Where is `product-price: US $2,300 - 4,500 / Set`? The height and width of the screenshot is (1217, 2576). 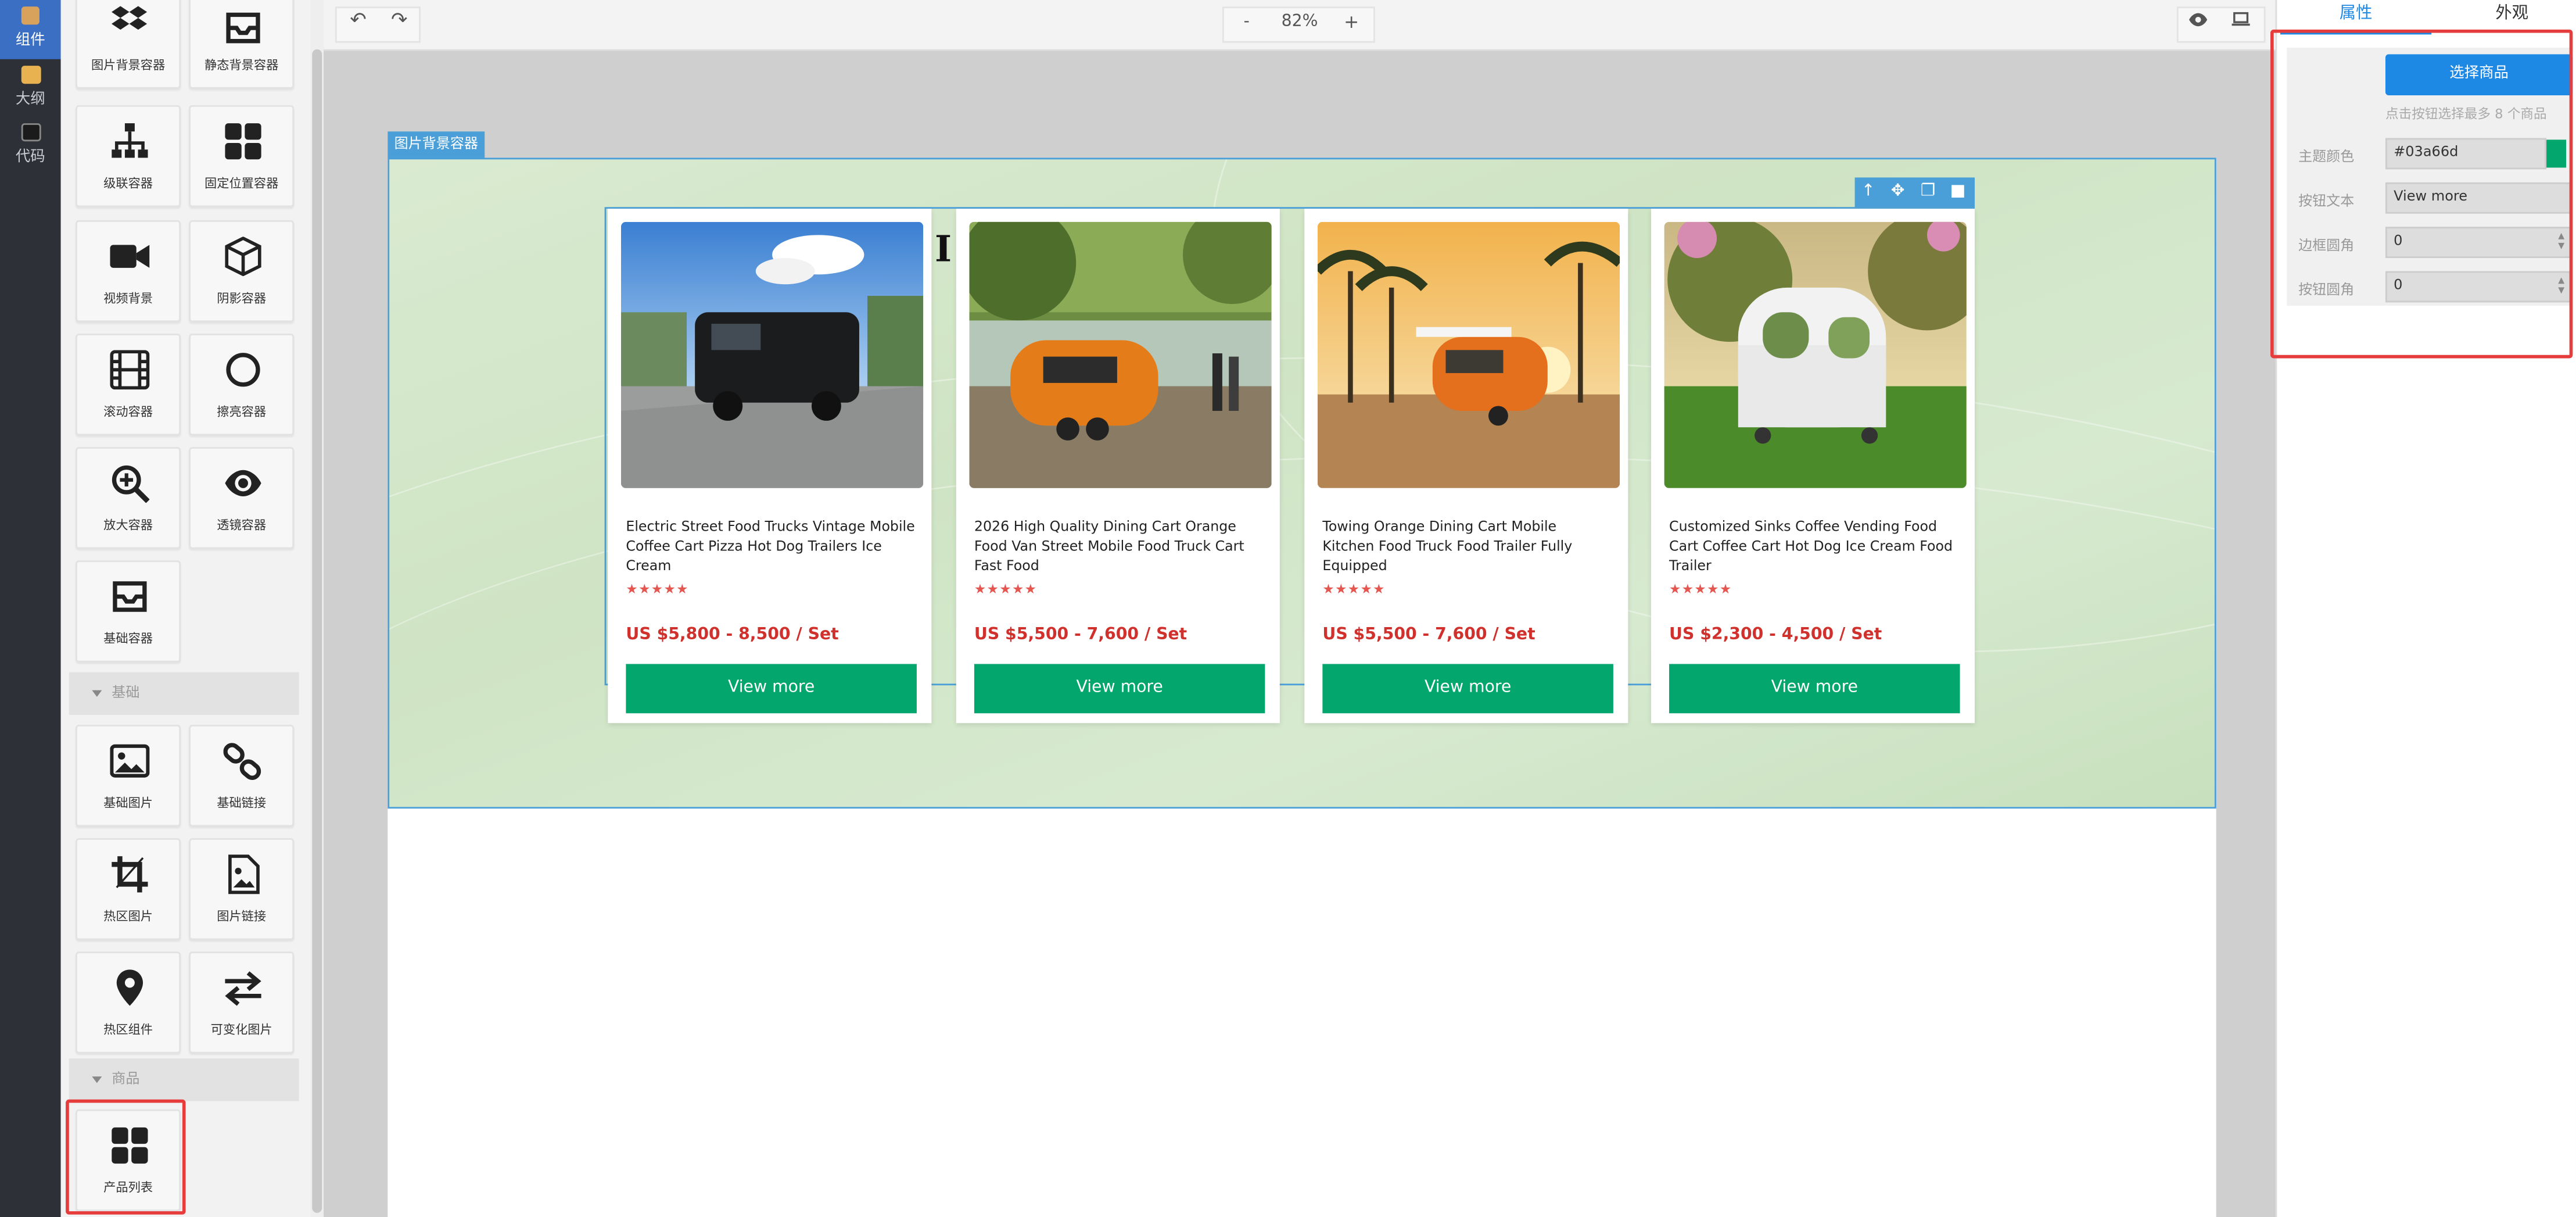
product-price: US $2,300 - 4,500 / Set is located at coordinates (1775, 635).